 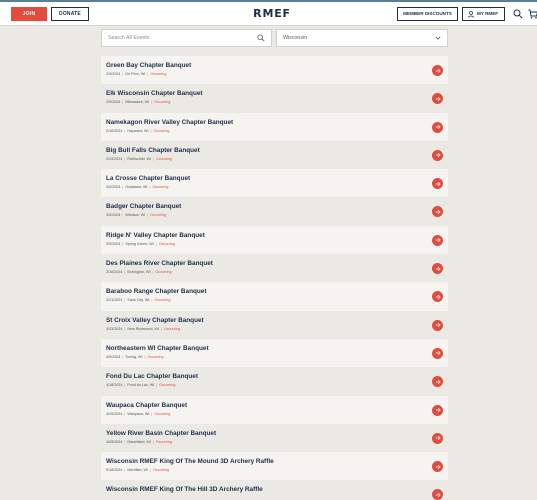 I want to click on cart-icon, so click(x=532, y=14).